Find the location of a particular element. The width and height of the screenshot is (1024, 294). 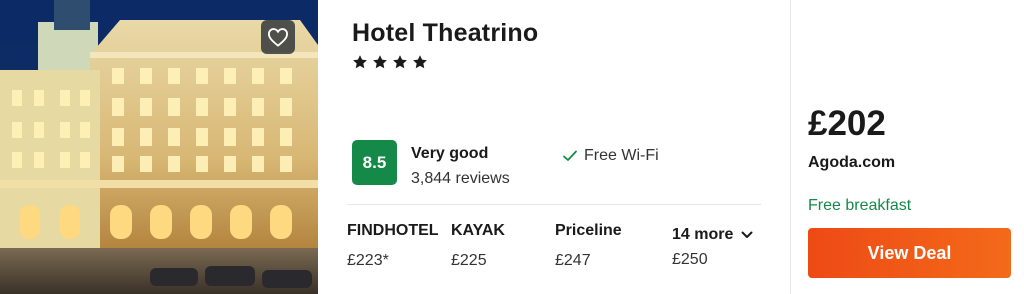

amenity-label: Free Wi-Fi is located at coordinates (621, 155).